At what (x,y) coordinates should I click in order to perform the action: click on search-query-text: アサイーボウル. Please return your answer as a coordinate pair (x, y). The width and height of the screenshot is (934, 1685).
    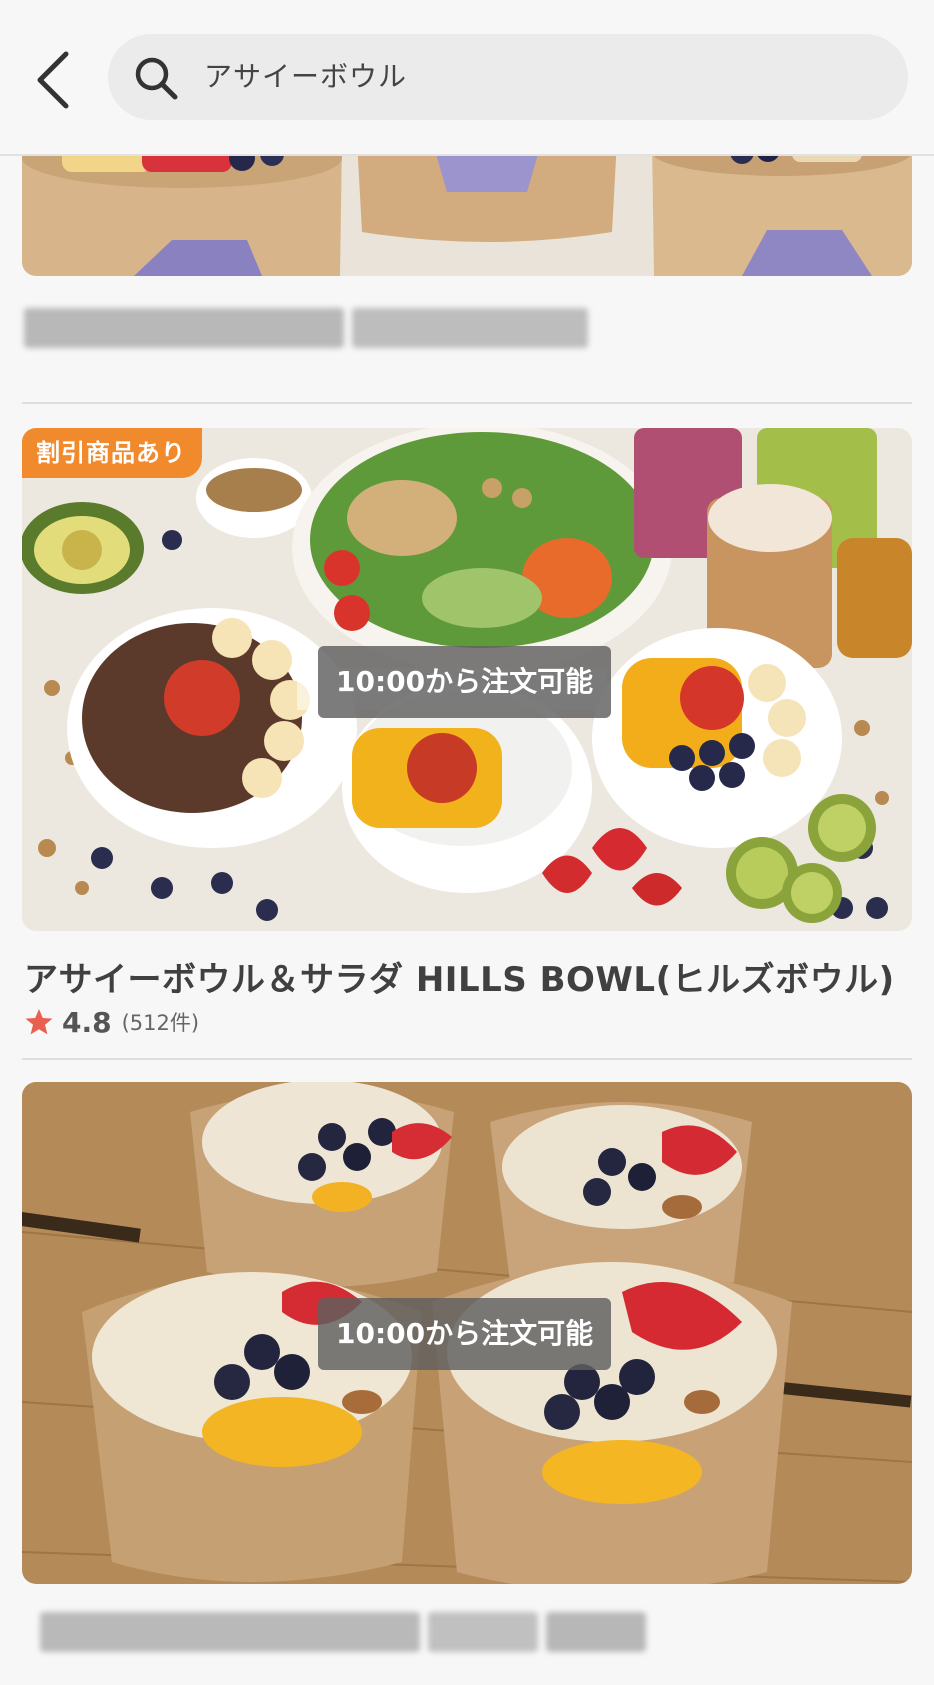
    Looking at the image, I should click on (306, 76).